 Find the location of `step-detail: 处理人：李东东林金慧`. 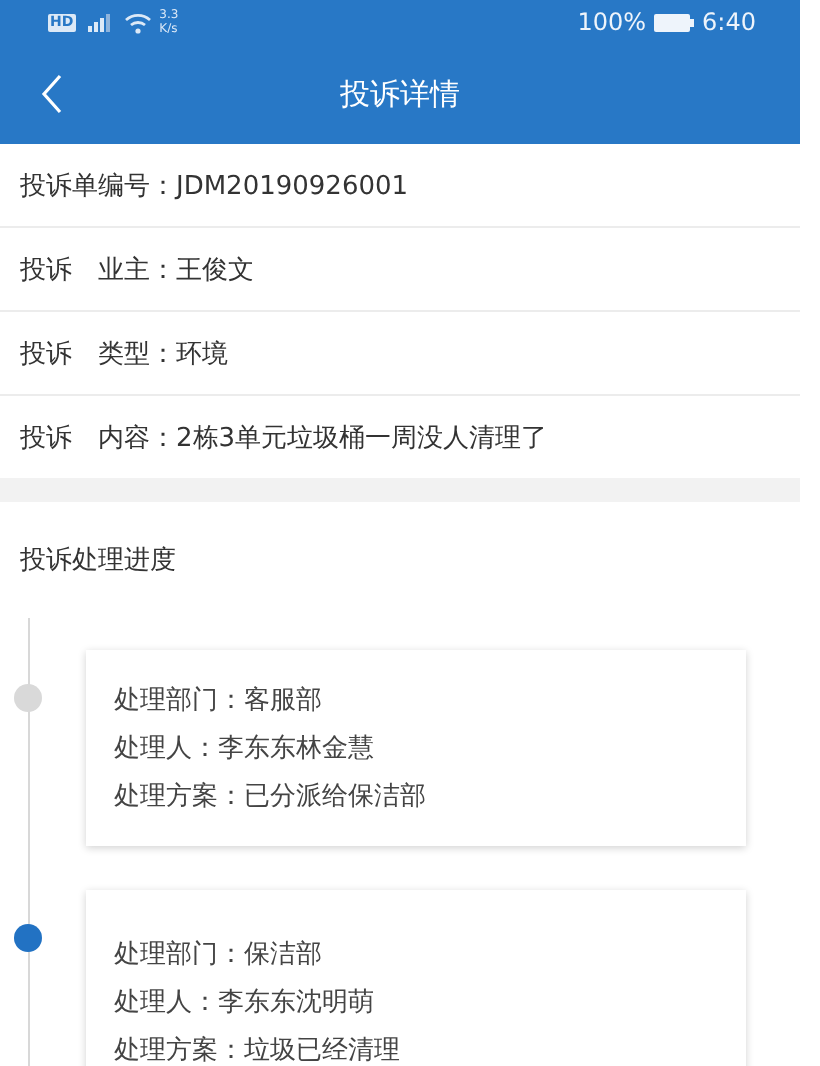

step-detail: 处理人：李东东林金慧 is located at coordinates (245, 749).